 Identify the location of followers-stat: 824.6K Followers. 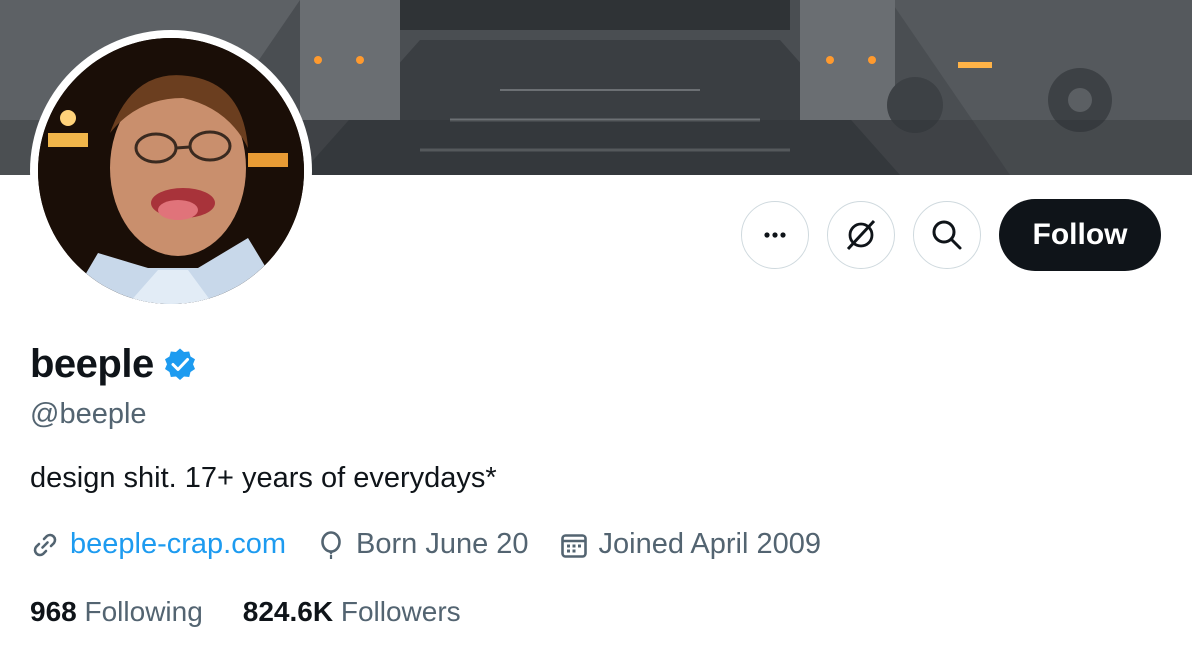
(352, 612).